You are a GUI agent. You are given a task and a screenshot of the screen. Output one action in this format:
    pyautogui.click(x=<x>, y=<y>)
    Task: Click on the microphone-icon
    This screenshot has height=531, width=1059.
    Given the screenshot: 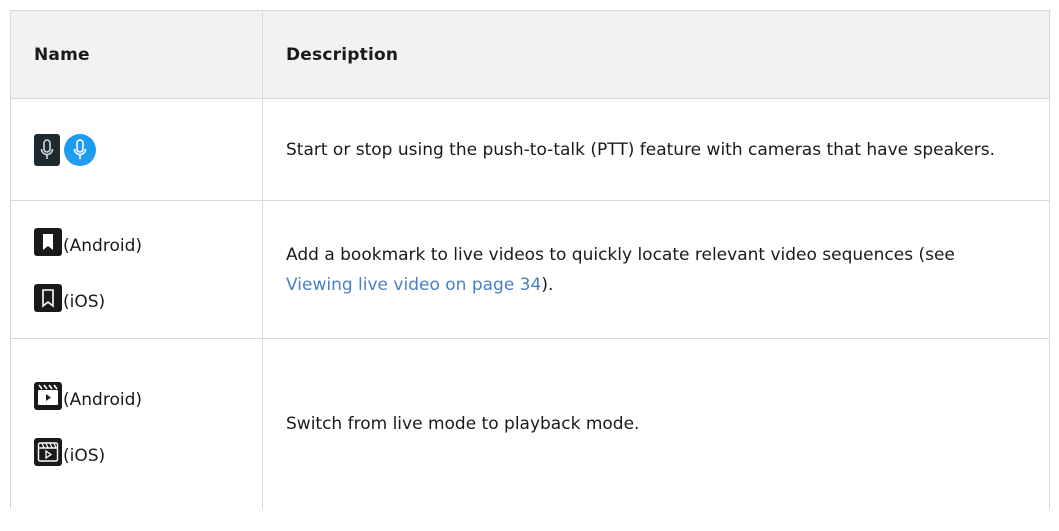 What is the action you would take?
    pyautogui.click(x=47, y=149)
    